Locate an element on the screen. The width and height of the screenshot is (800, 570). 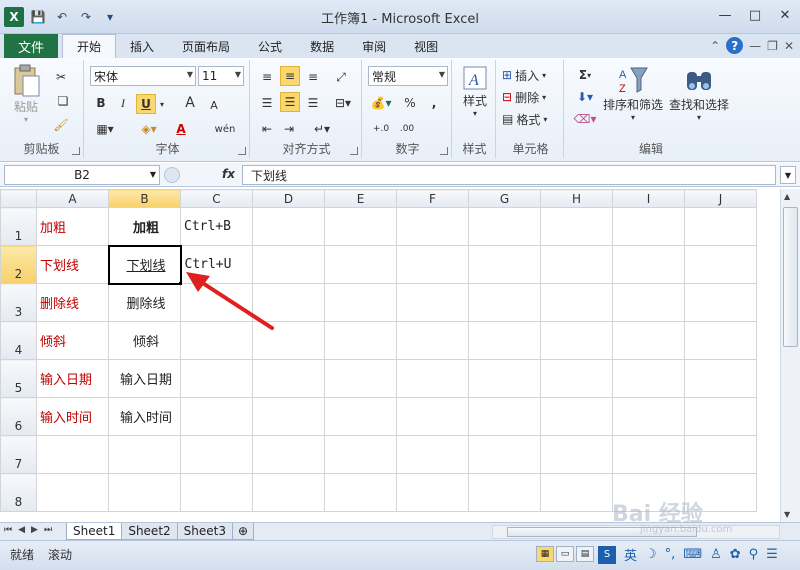
format-painter-icon: 🖌 is located at coordinates (61, 125).